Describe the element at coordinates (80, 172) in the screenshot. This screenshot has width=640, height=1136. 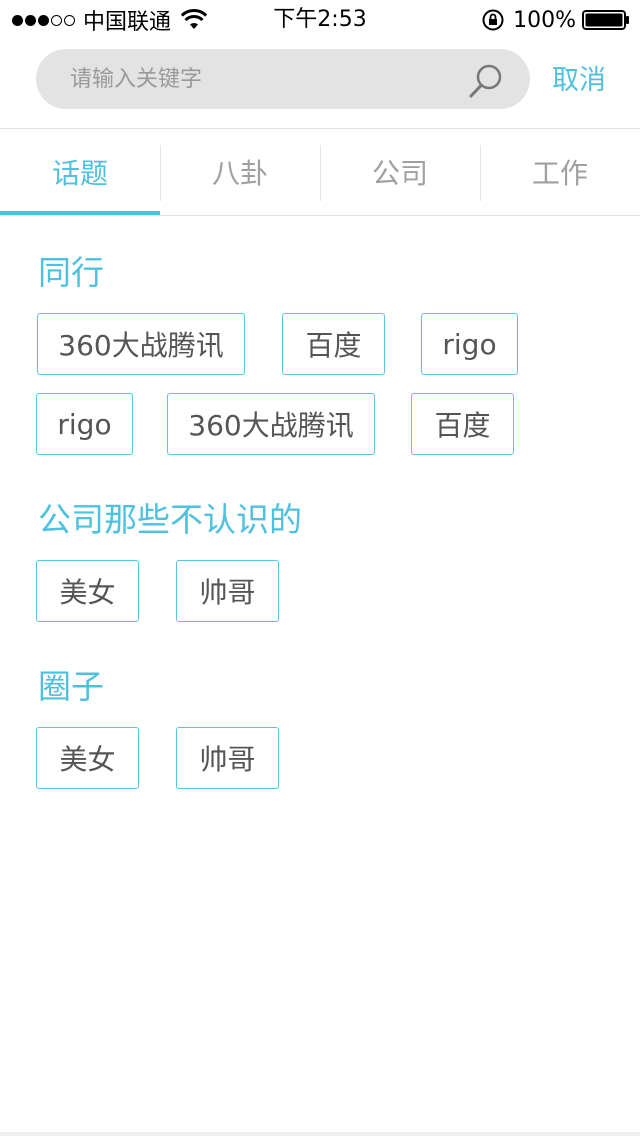
I see `tab-topics: 话题` at that location.